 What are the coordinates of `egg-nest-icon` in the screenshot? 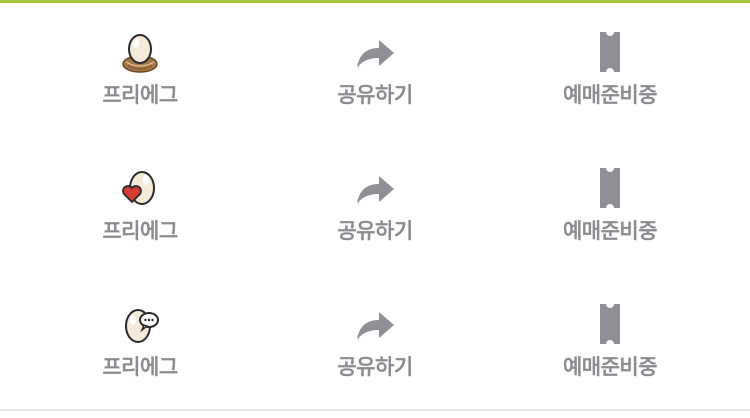 It's located at (140, 52).